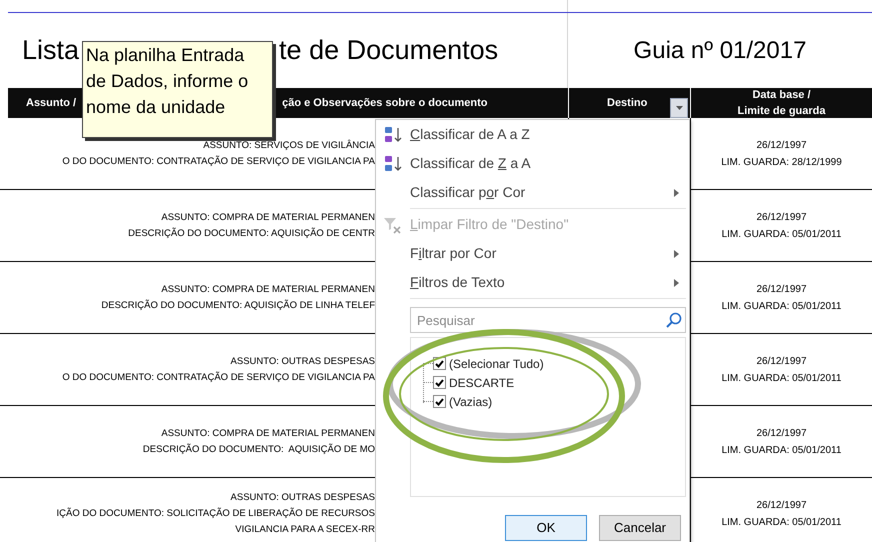  What do you see at coordinates (215, 513) in the screenshot?
I see `description-text: IÇÃO DO DOCUMENTO: SOLICITAÇÃO DE LIBERAÇÃO DE RECURSOS` at bounding box center [215, 513].